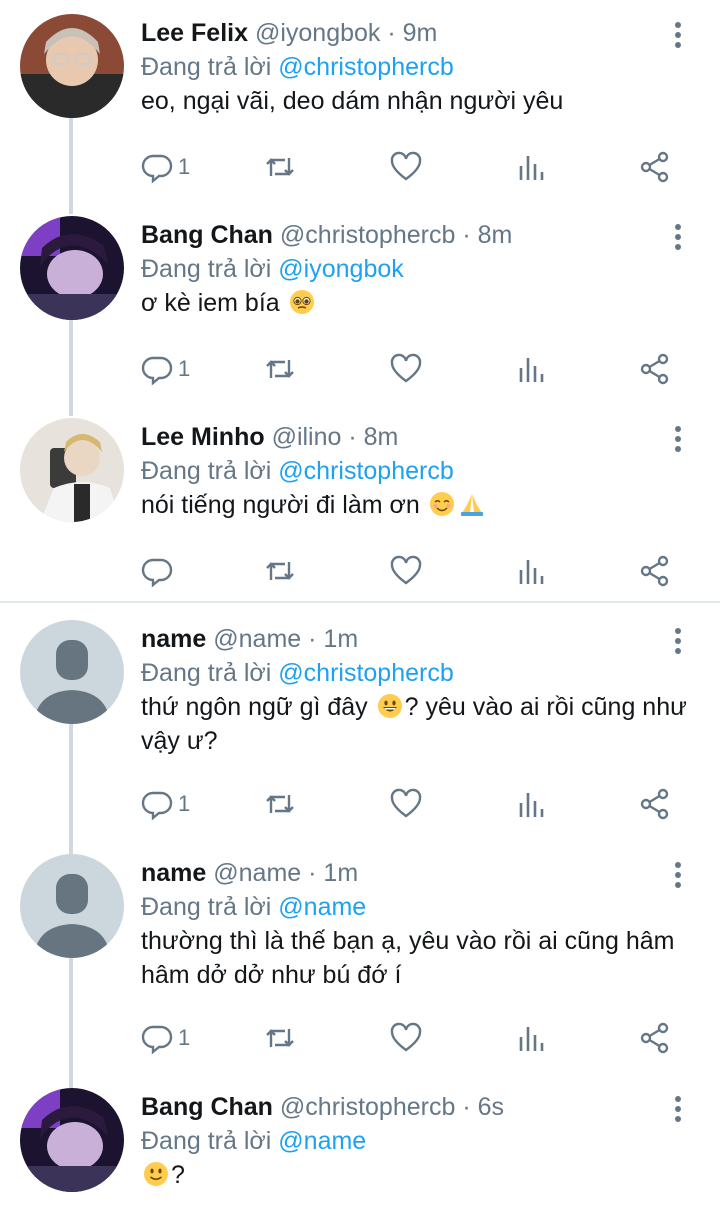 Image resolution: width=720 pixels, height=1219 pixels. I want to click on reply-prefix: Đang trả lời, so click(206, 67).